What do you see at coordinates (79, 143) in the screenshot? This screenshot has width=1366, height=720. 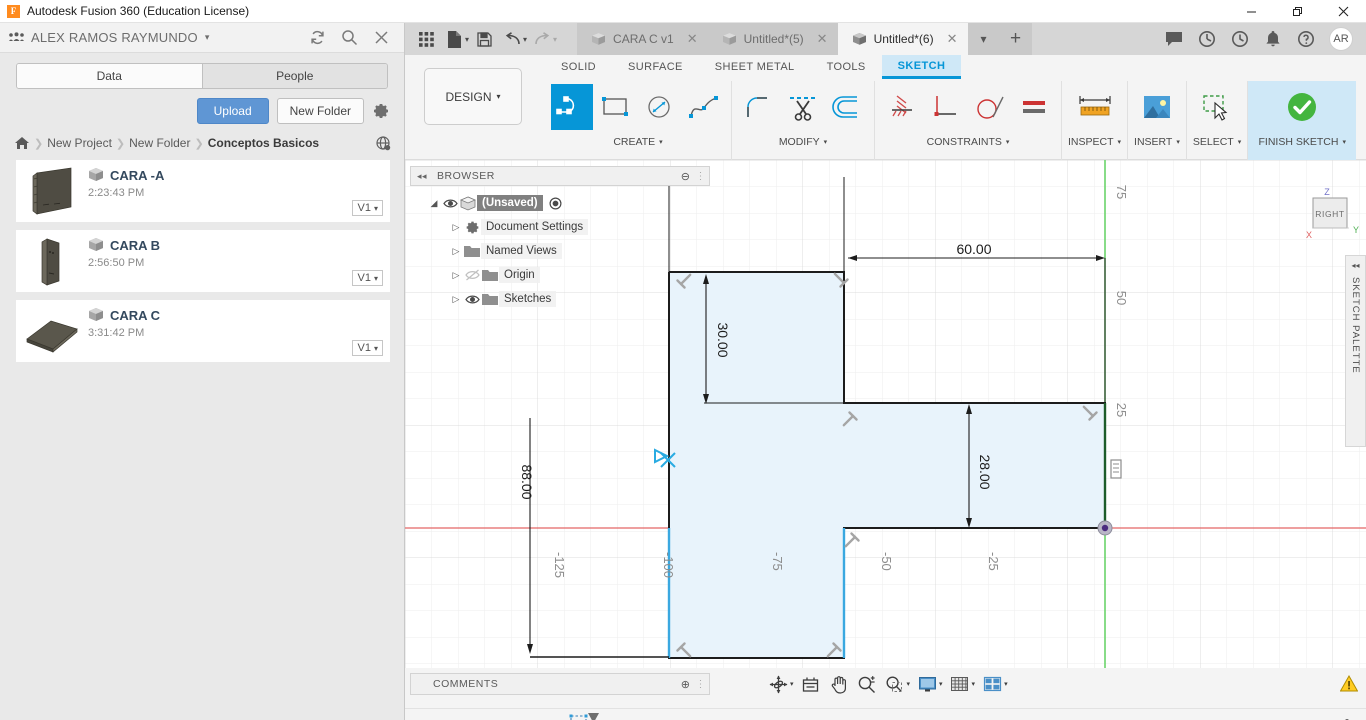 I see `breadcrumb-item-new-project: New Project` at bounding box center [79, 143].